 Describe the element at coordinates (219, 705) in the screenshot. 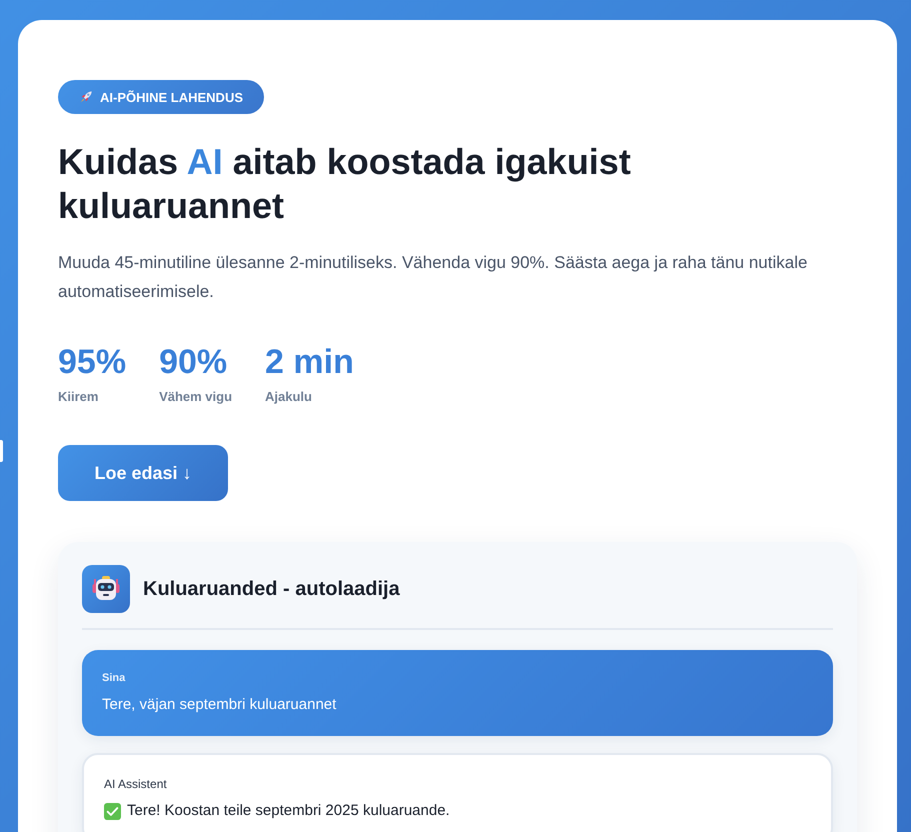

I see `message-text: Tere, väjan septembri kuluaruannet` at that location.